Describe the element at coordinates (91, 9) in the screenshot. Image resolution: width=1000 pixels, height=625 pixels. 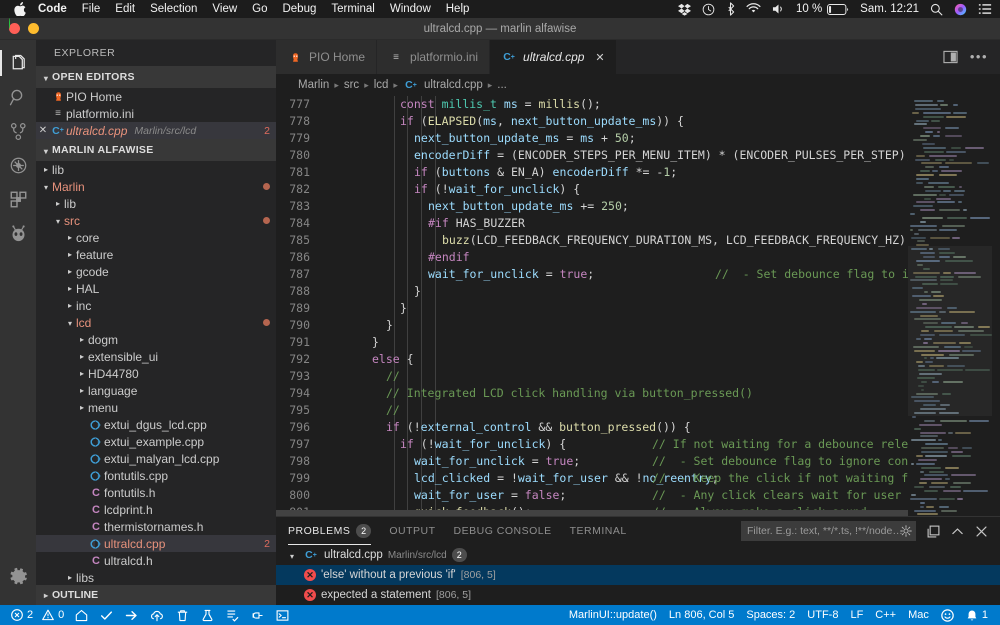
I see `menu-file: File` at that location.